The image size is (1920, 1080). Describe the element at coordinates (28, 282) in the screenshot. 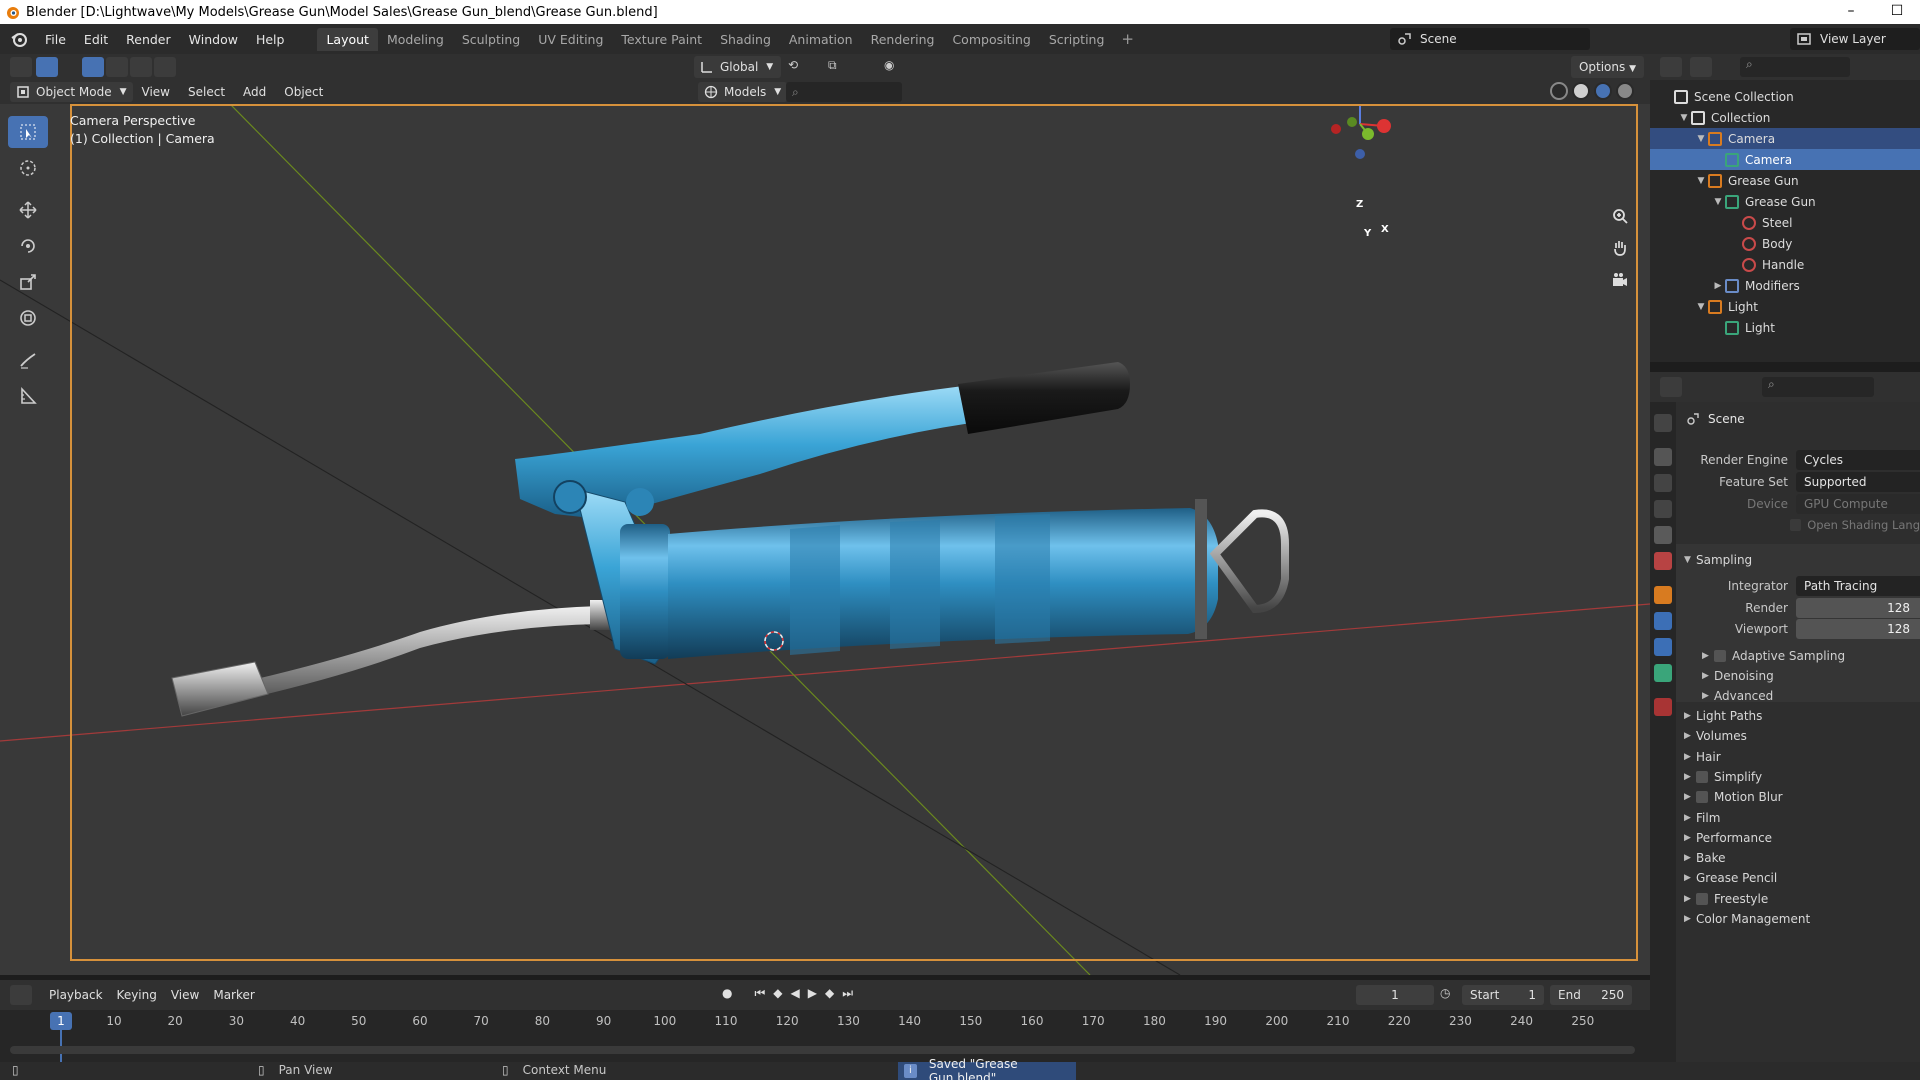

I see `scale-tool-icon` at that location.